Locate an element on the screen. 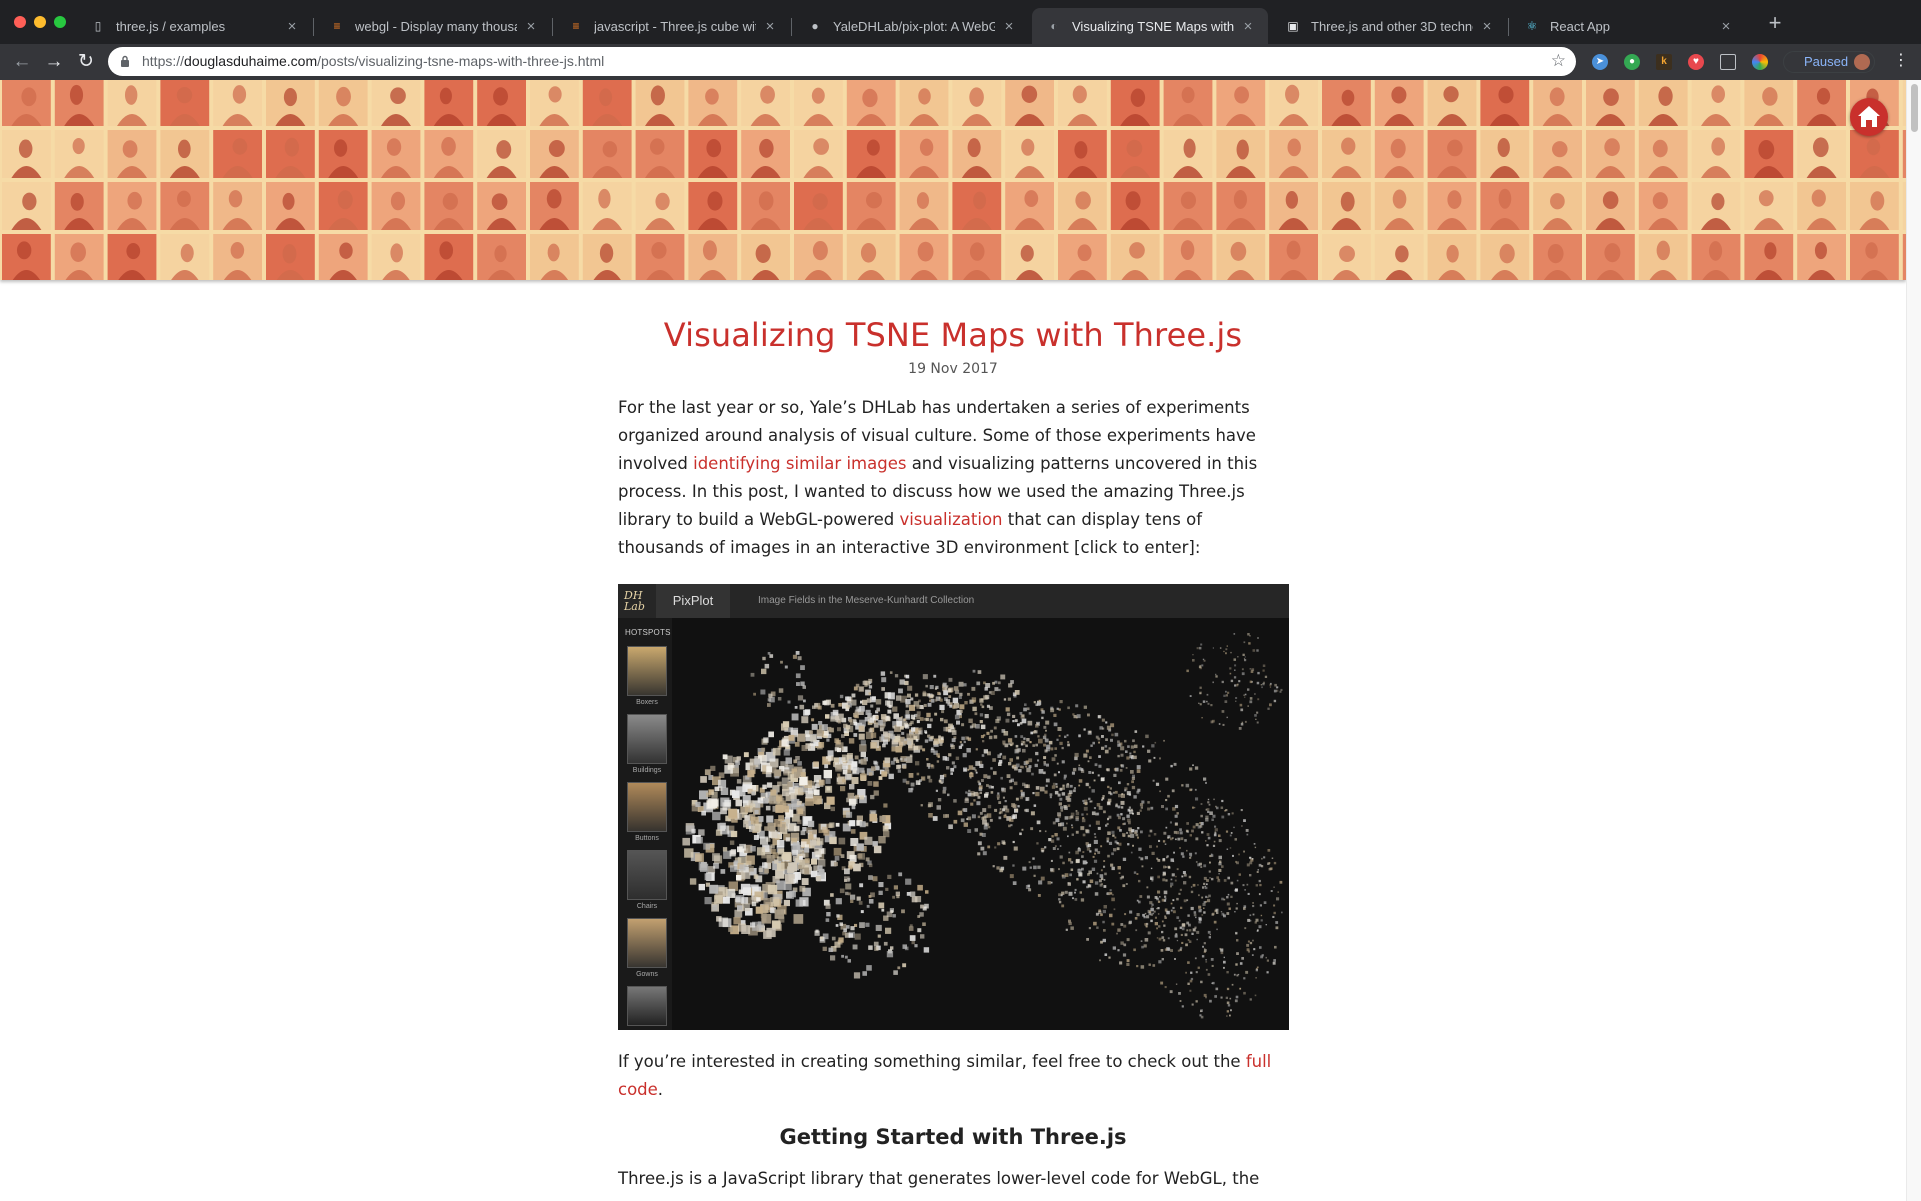 This screenshot has width=1921, height=1201. new-tab-button: + is located at coordinates (1775, 24).